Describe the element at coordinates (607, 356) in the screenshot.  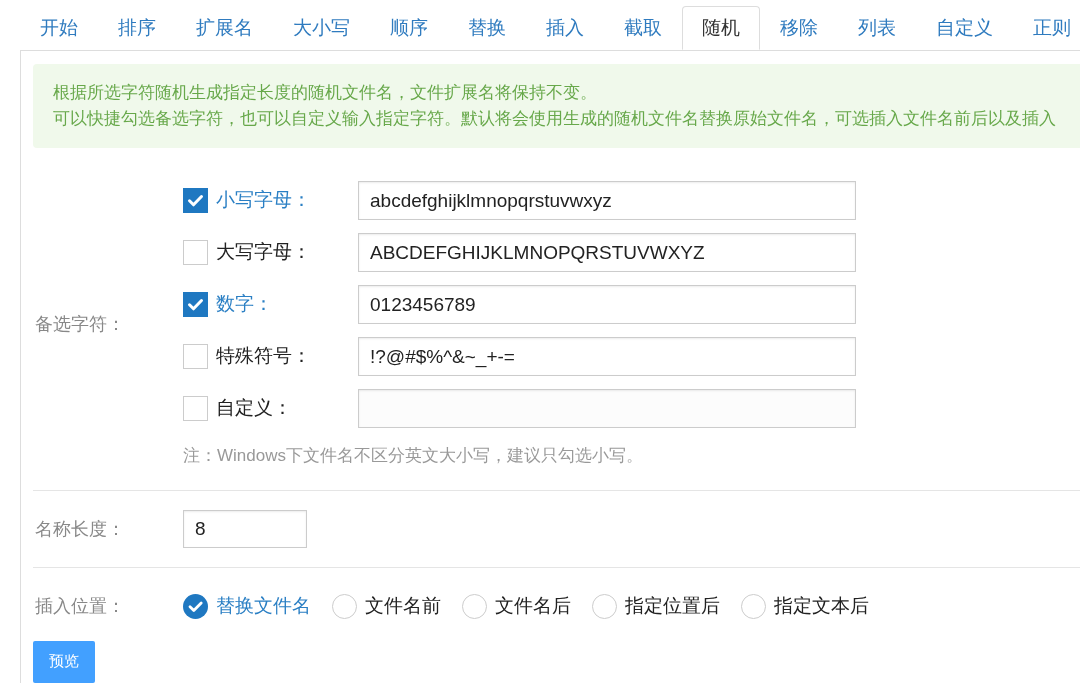
I see `text-field: !?@#$%^&~_+-=` at that location.